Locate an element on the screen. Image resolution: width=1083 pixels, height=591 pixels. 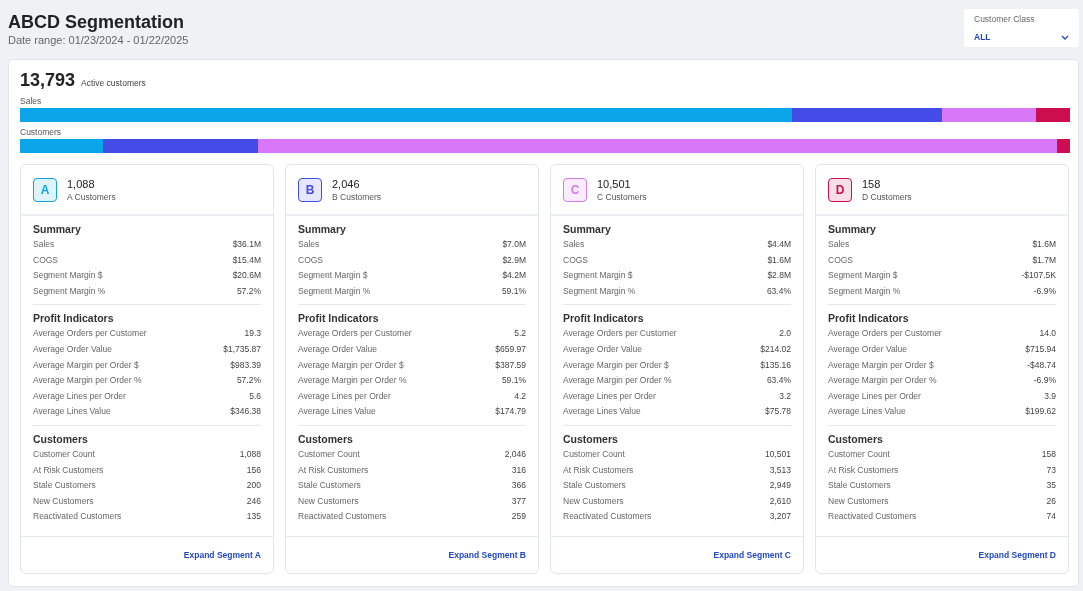
segment-badge: B is located at coordinates (310, 189).